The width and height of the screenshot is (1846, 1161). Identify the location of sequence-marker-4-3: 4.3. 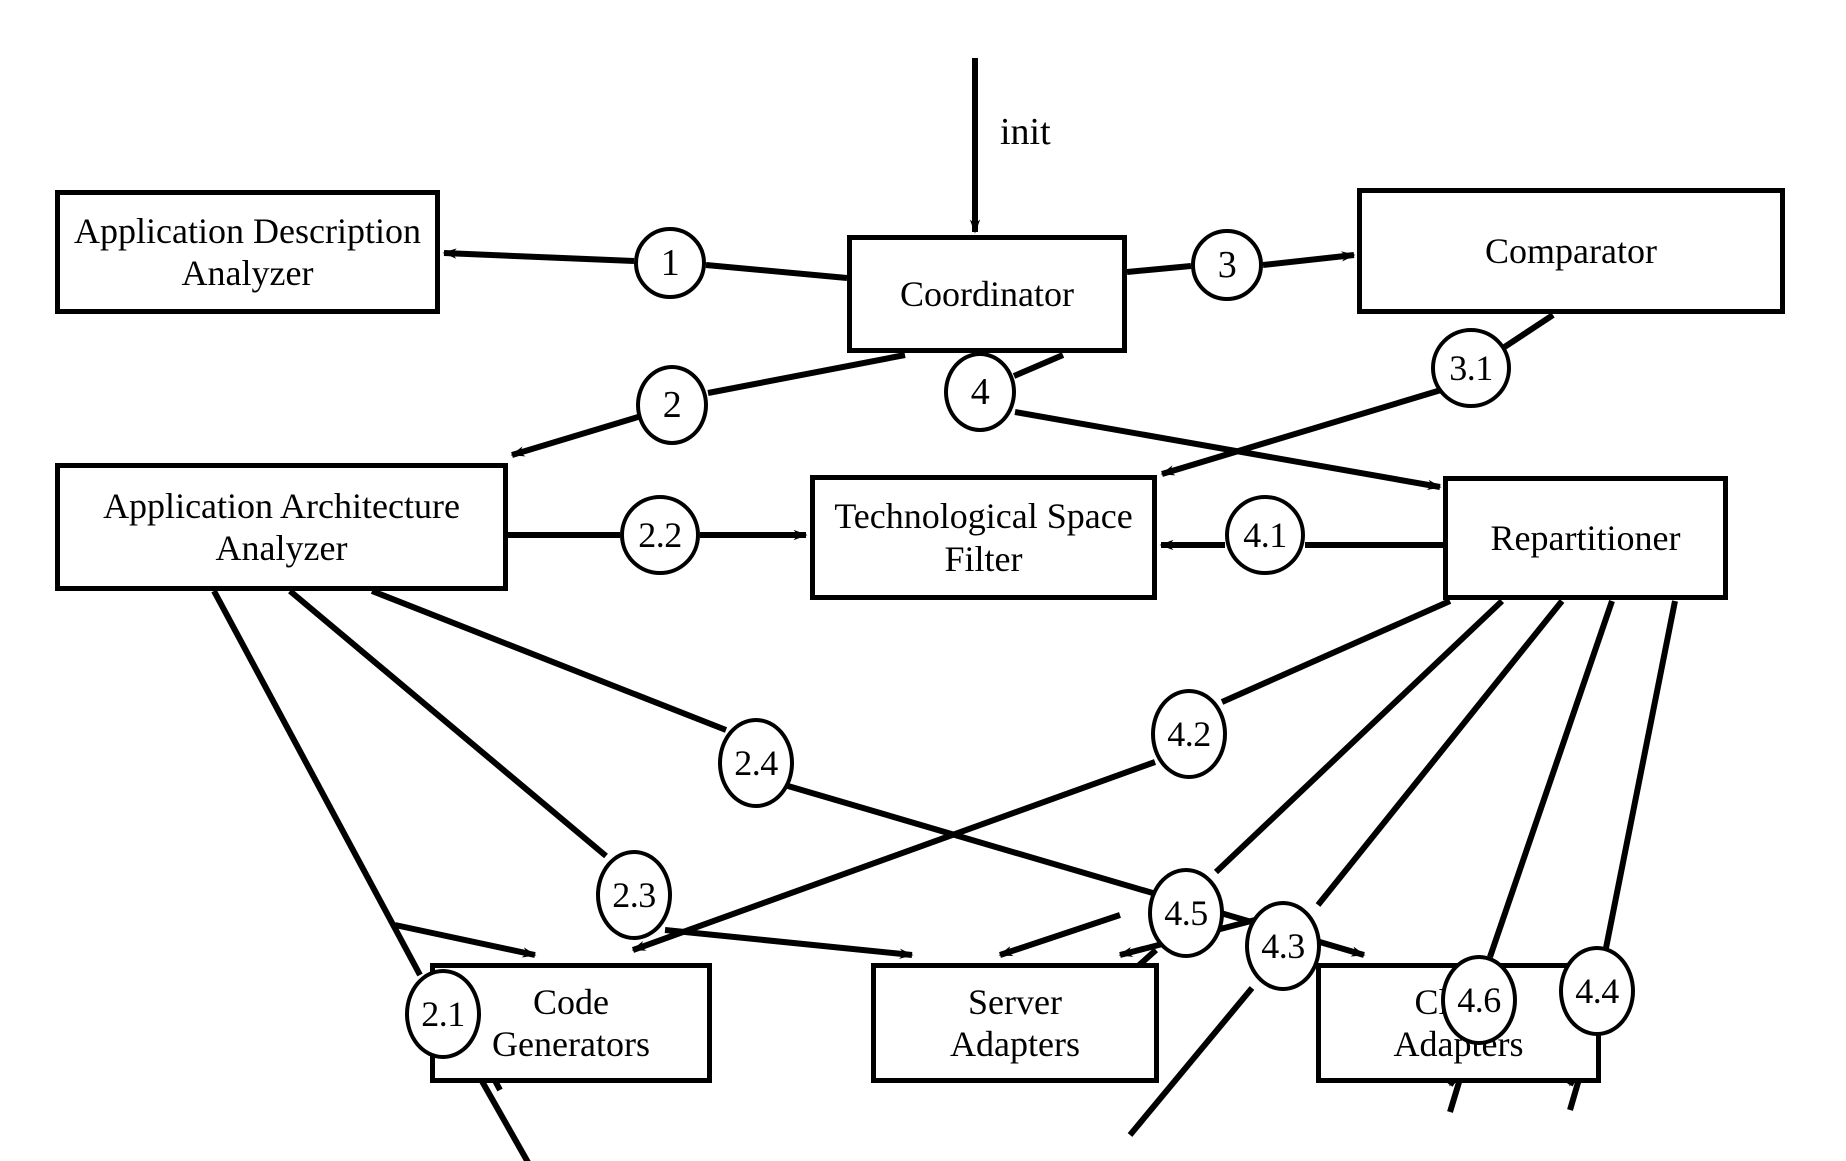
(1283, 946).